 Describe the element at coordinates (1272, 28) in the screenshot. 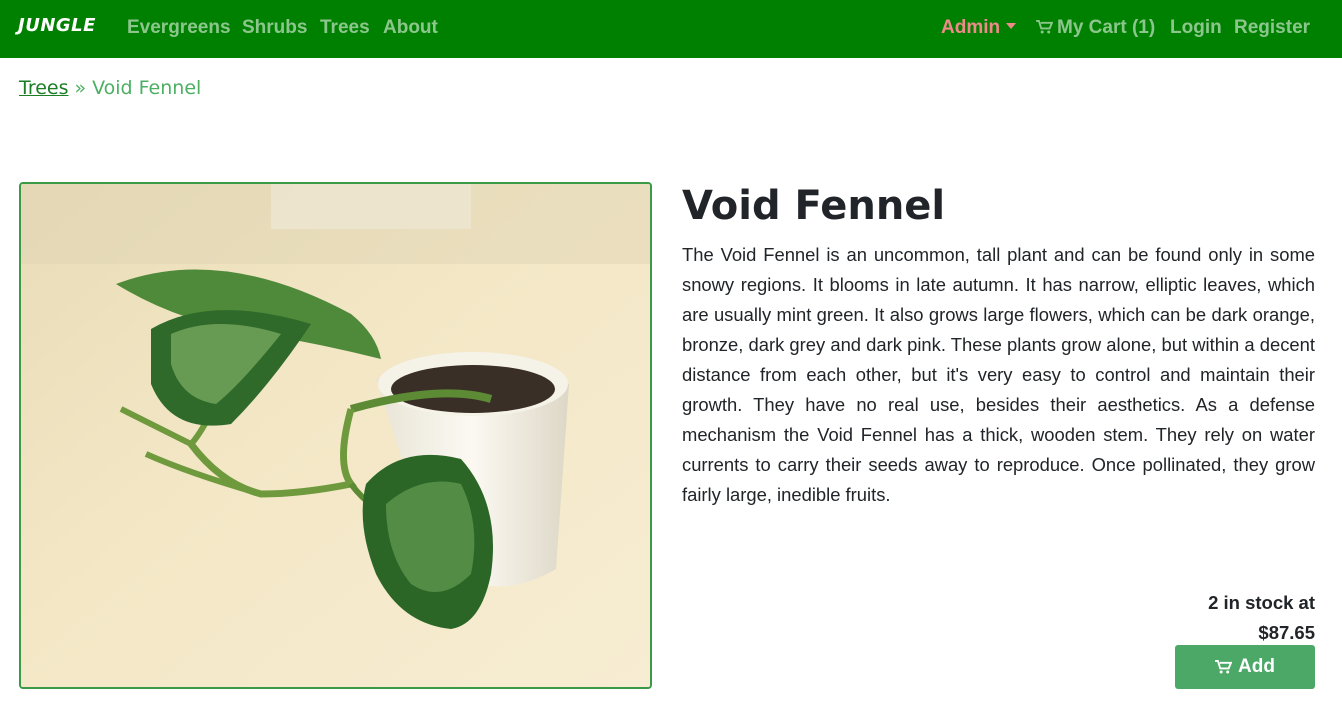

I see `register-link: Register` at that location.